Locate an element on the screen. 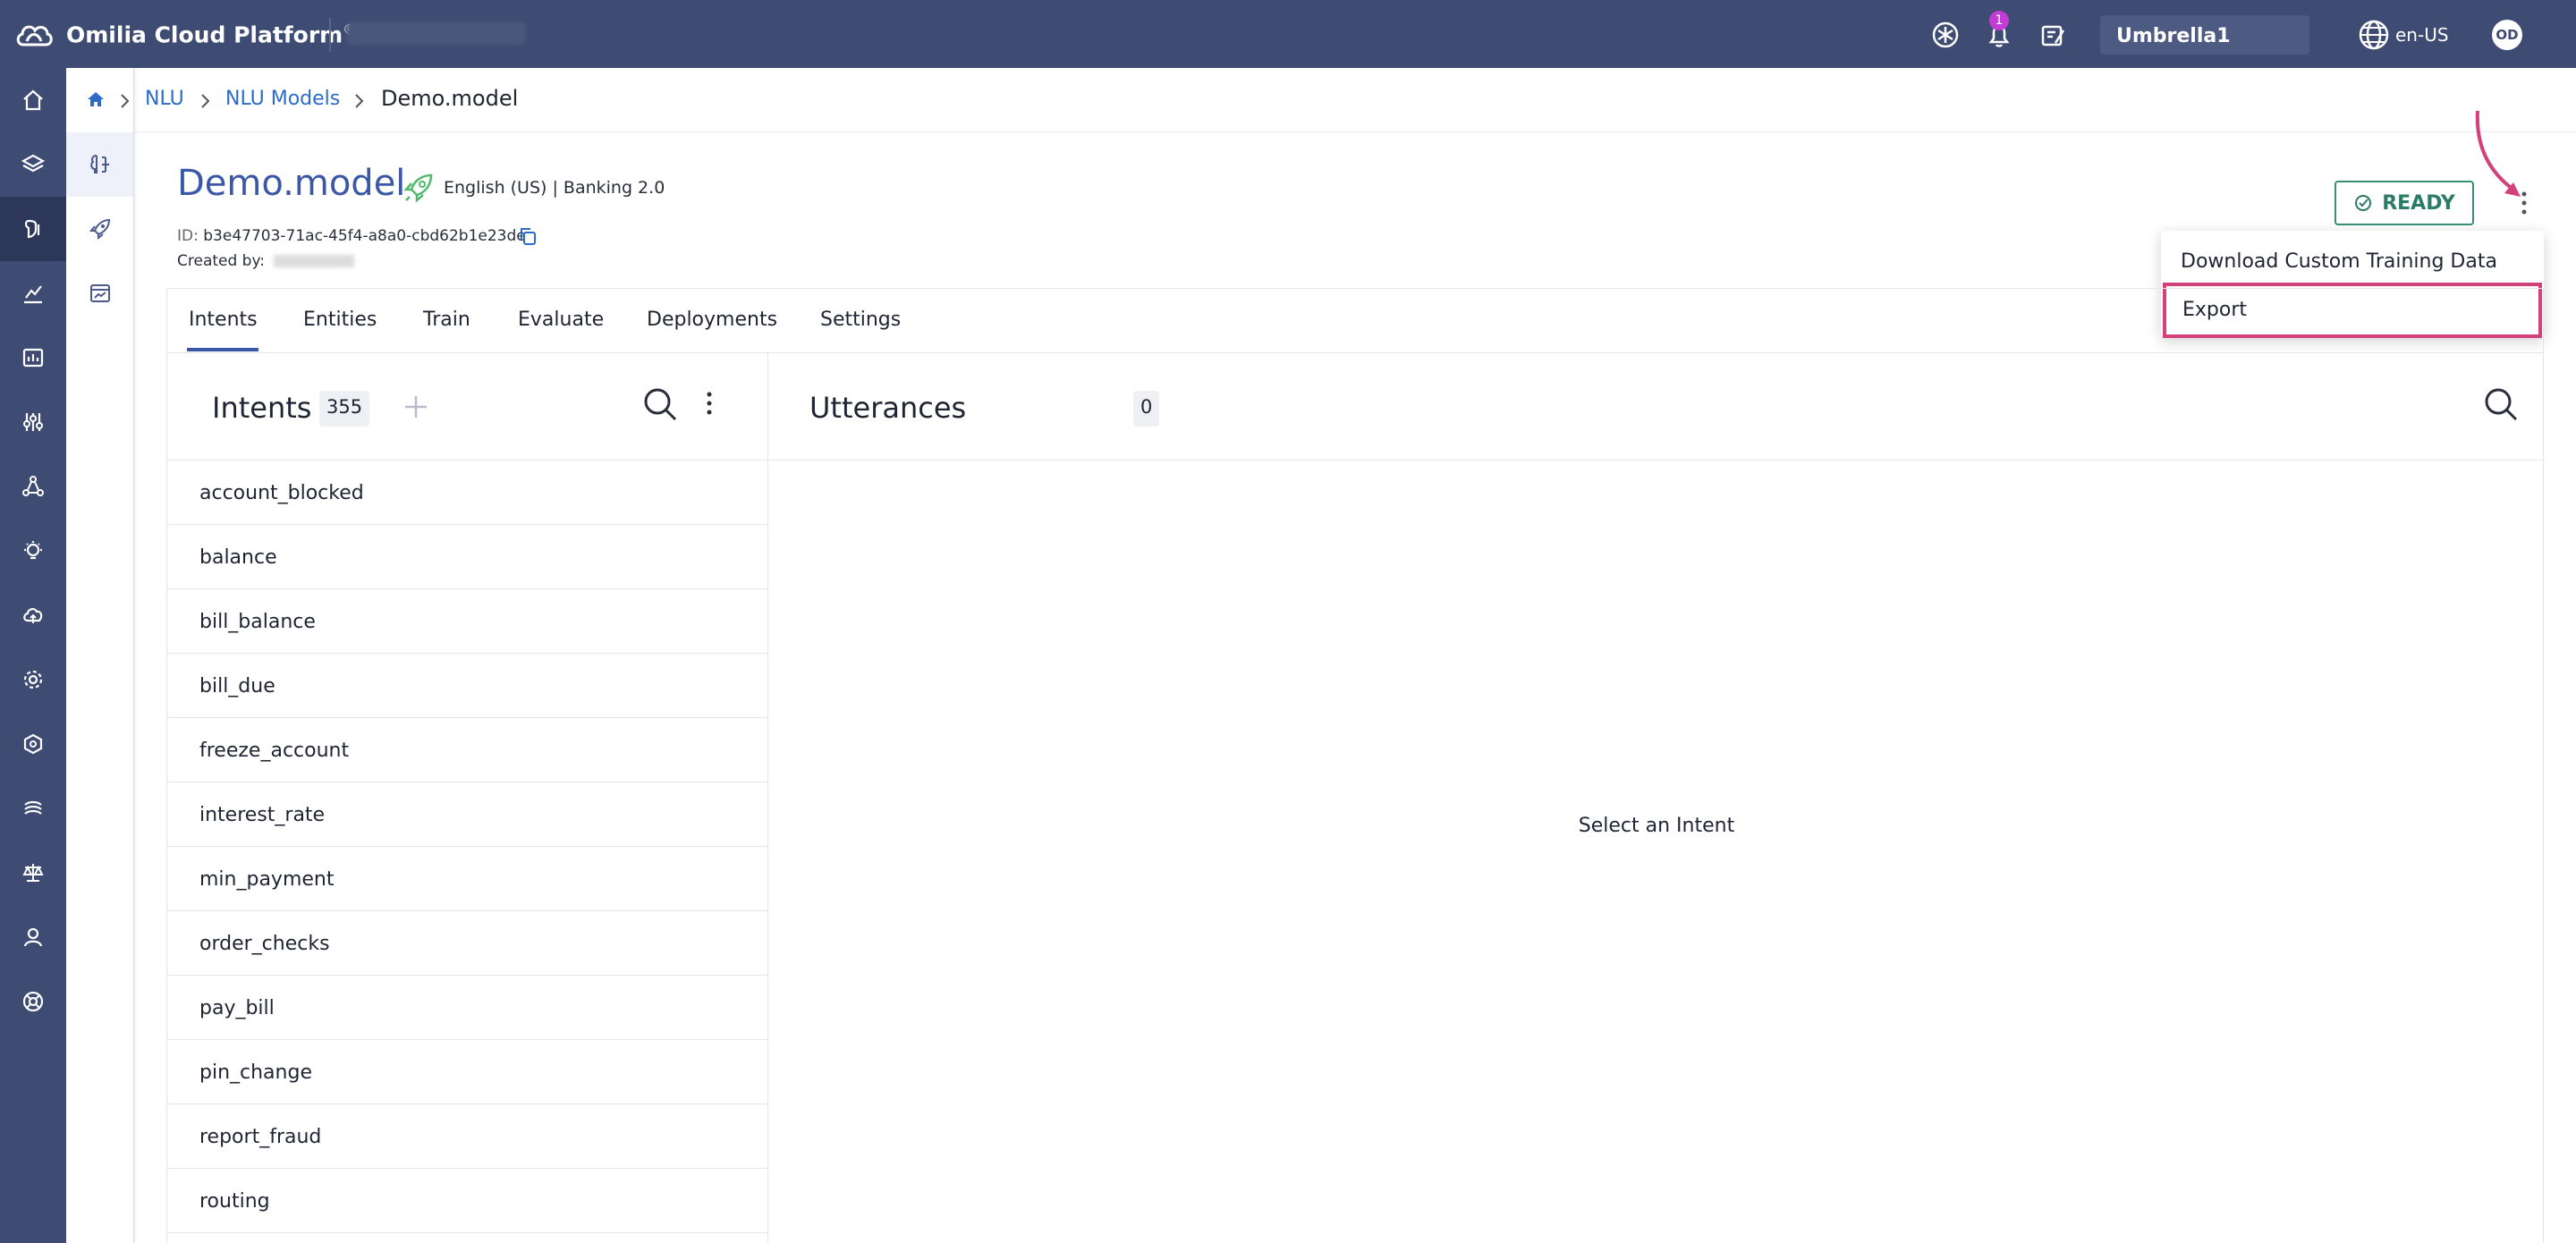  subnav-reports is located at coordinates (99, 293).